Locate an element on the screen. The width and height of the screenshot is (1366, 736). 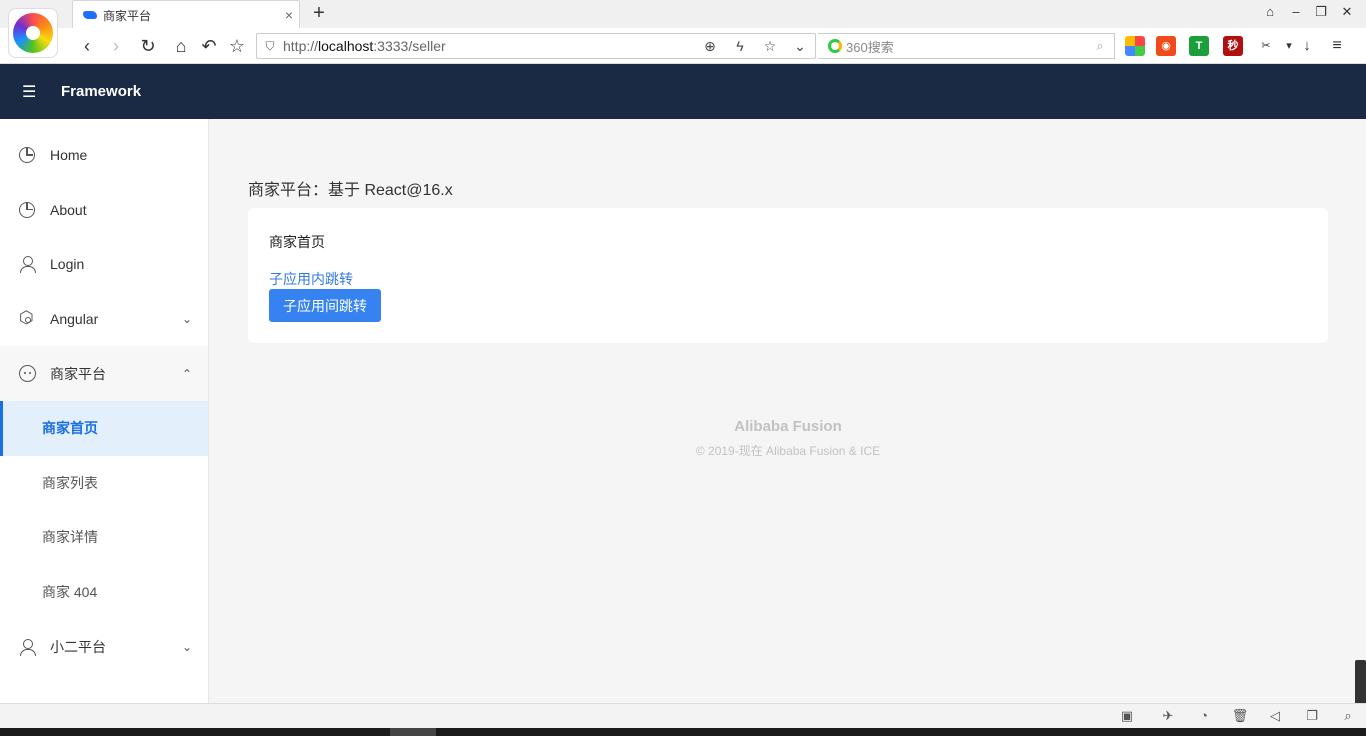
url-path: :3333/seller is located at coordinates (409, 46).